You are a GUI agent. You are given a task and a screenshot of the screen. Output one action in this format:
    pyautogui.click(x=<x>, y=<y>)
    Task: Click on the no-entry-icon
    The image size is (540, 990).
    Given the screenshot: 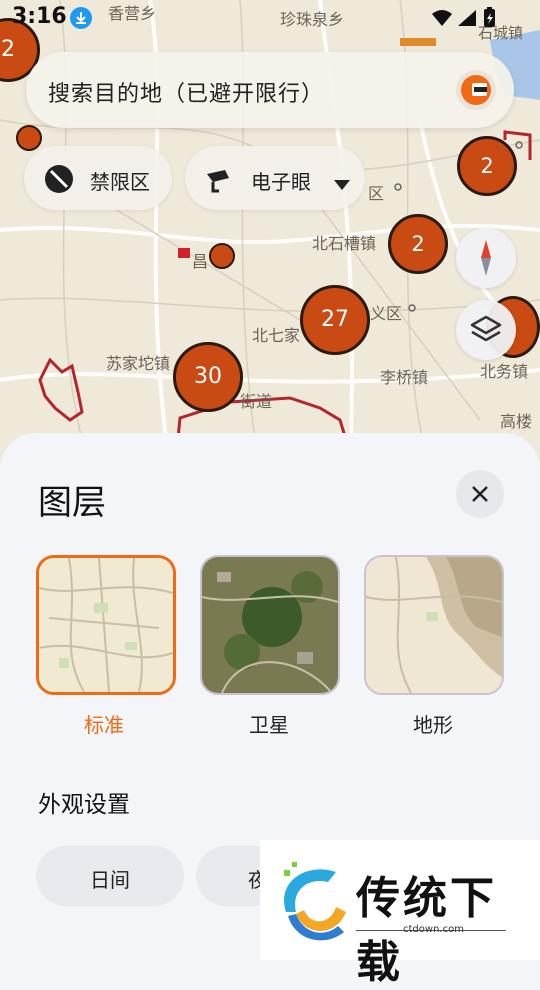 What is the action you would take?
    pyautogui.click(x=59, y=179)
    